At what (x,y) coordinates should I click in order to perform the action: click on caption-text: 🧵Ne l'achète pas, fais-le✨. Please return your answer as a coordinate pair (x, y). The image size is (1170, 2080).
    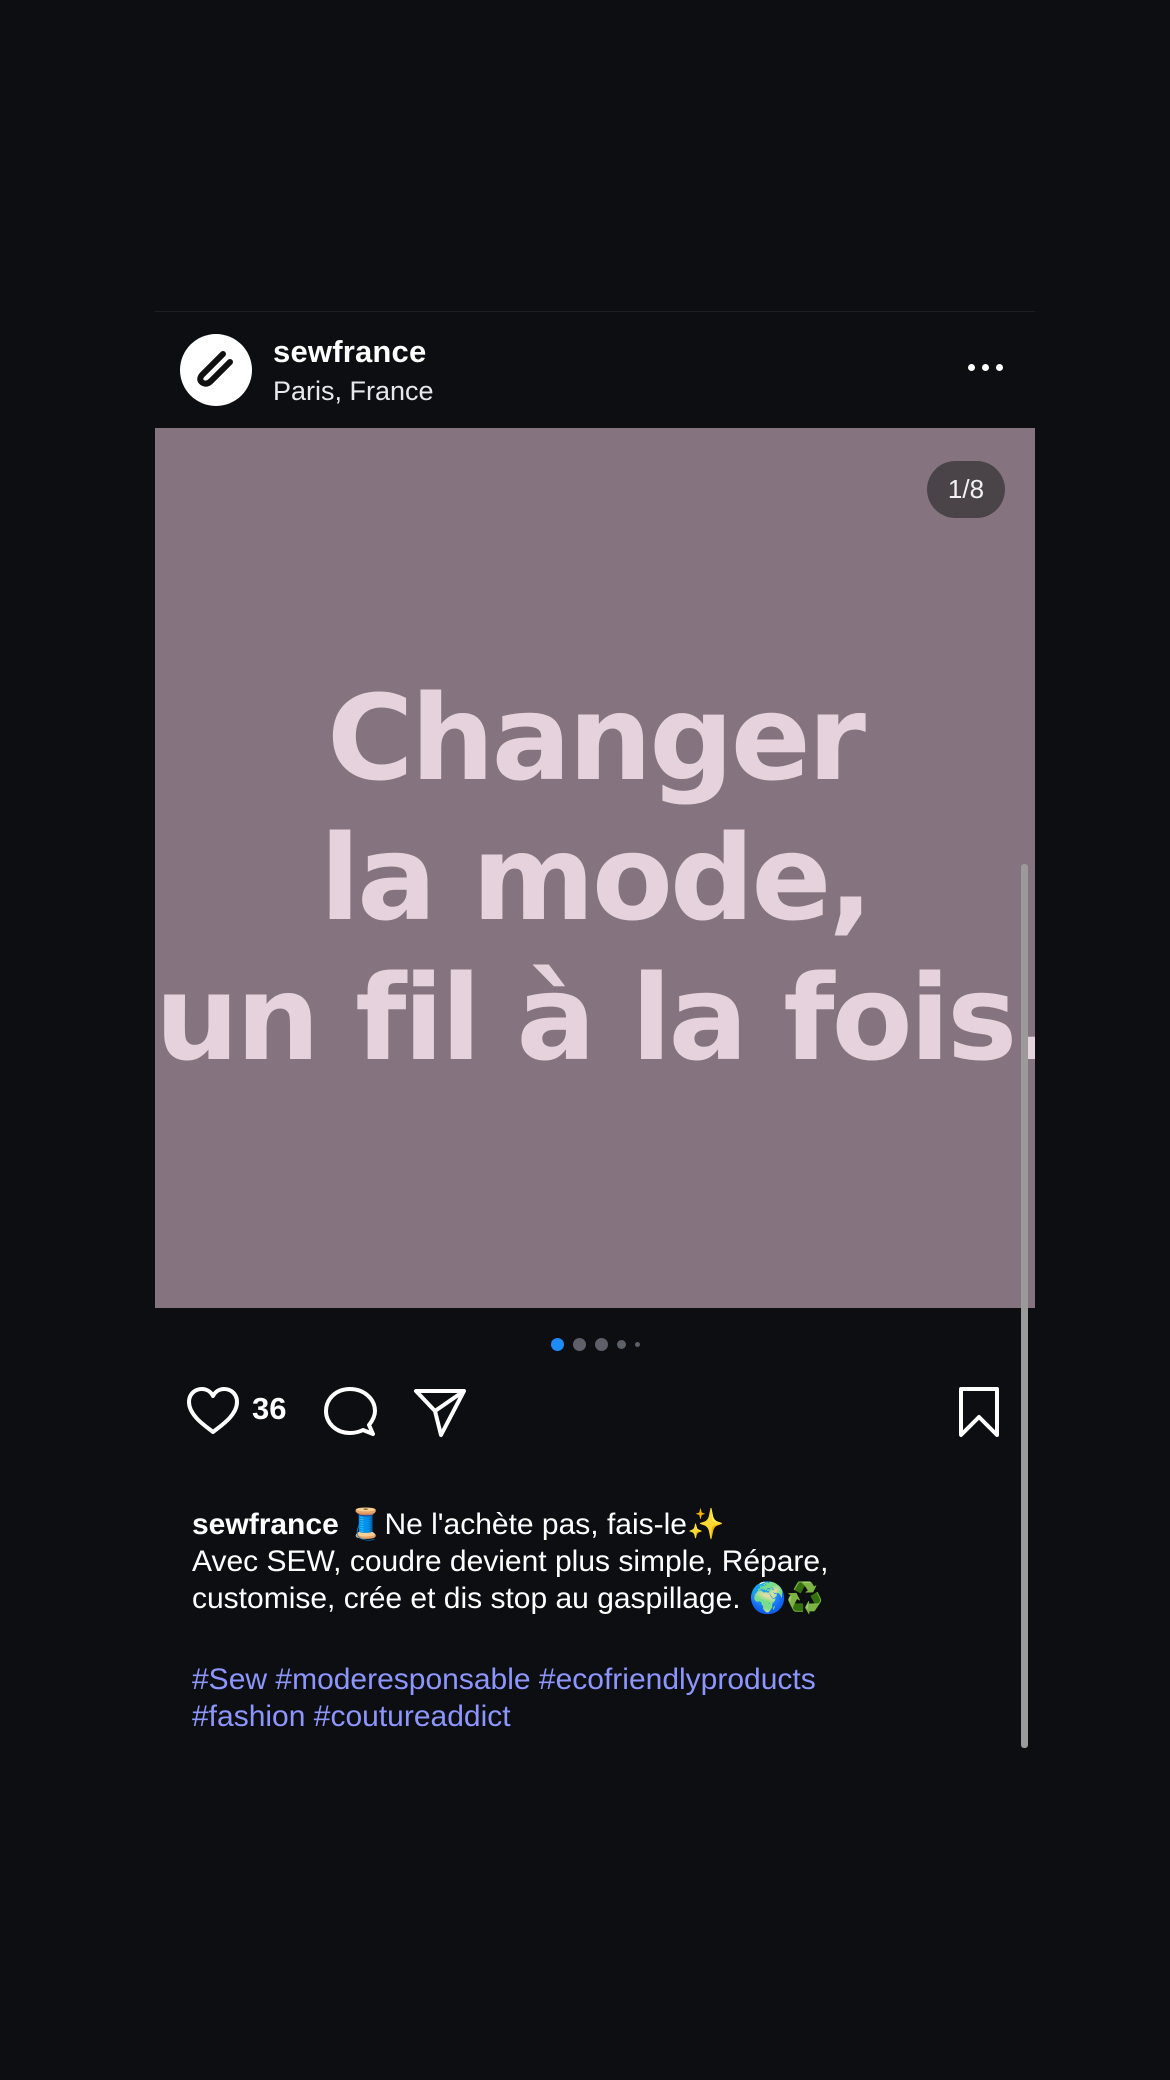
    Looking at the image, I should click on (531, 1524).